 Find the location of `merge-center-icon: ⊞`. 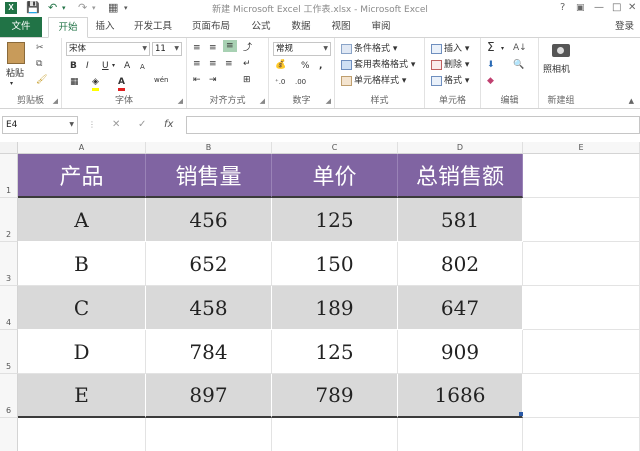

merge-center-icon: ⊞ is located at coordinates (247, 80).